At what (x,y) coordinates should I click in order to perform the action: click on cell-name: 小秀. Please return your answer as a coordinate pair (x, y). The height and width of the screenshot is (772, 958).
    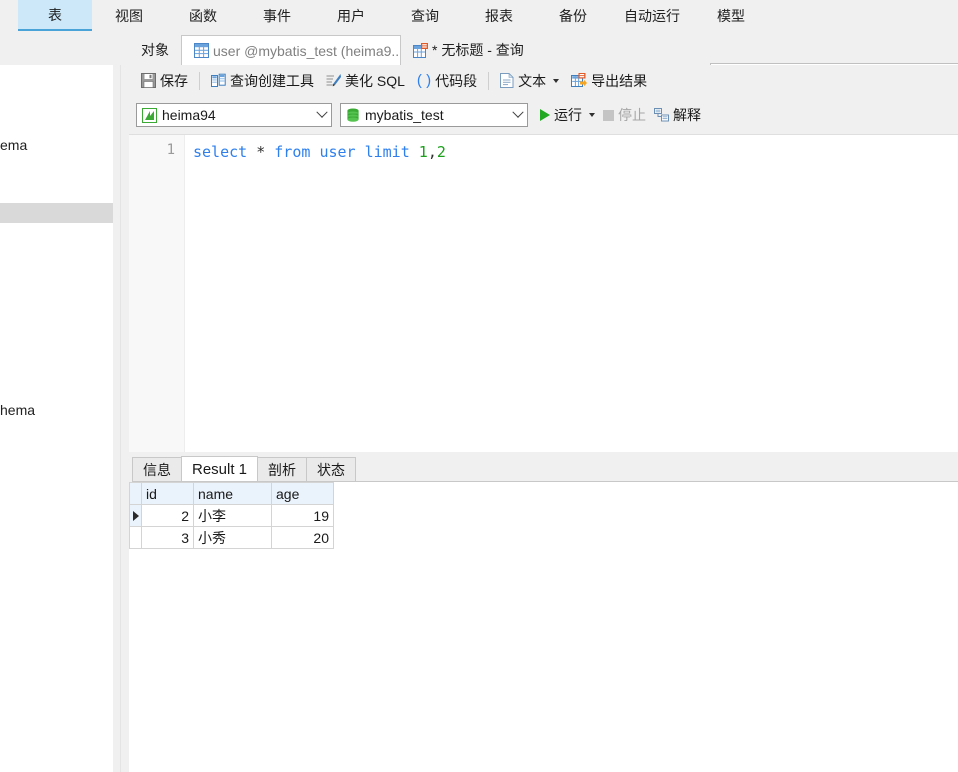
    Looking at the image, I should click on (232, 537).